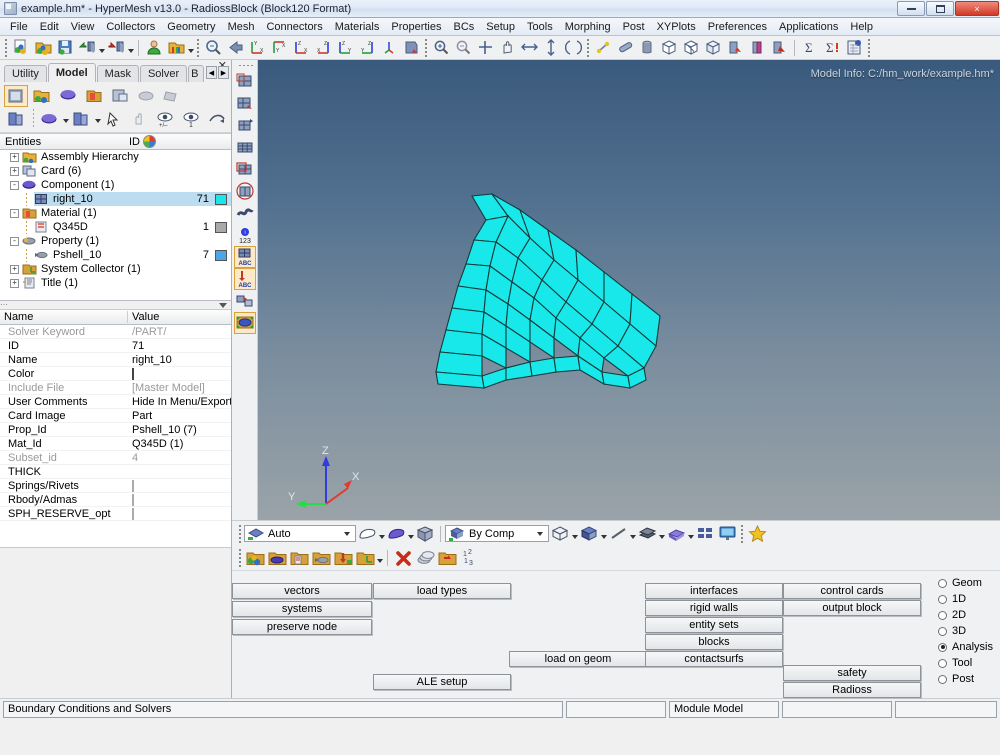 This screenshot has width=1000, height=755. Describe the element at coordinates (257, 48) in the screenshot. I see `view-xy-icon: YX` at that location.